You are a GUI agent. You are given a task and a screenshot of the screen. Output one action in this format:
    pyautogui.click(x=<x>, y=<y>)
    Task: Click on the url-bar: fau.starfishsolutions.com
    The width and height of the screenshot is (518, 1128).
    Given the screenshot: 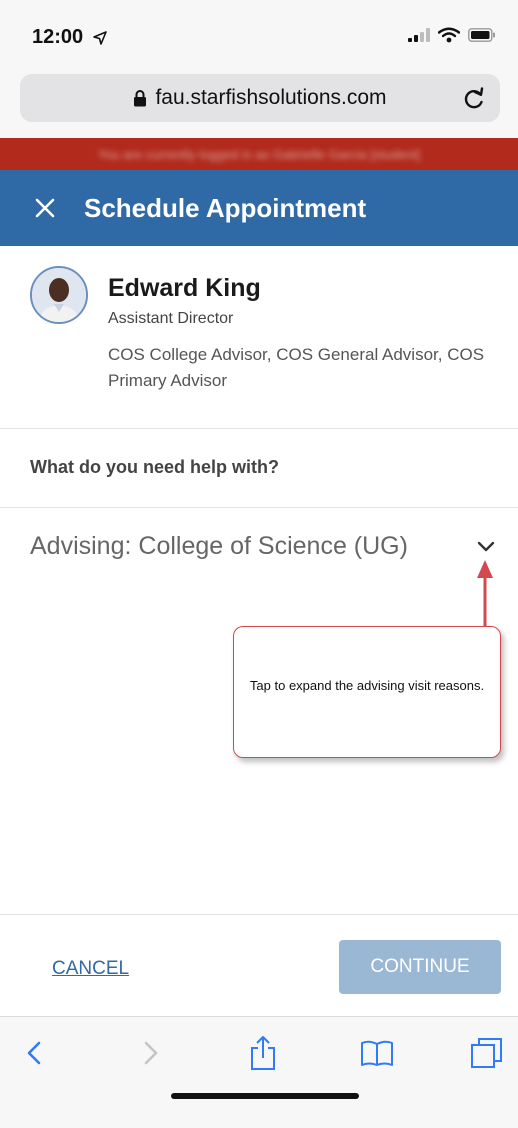 What is the action you would take?
    pyautogui.click(x=260, y=98)
    